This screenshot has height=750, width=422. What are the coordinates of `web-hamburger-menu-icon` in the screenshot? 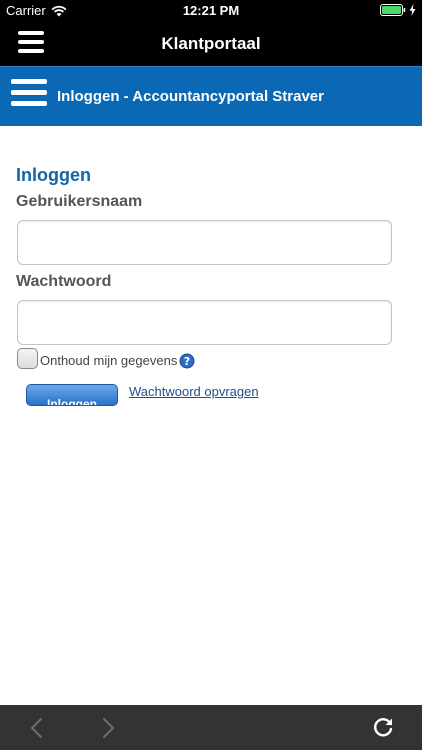 It's located at (29, 94).